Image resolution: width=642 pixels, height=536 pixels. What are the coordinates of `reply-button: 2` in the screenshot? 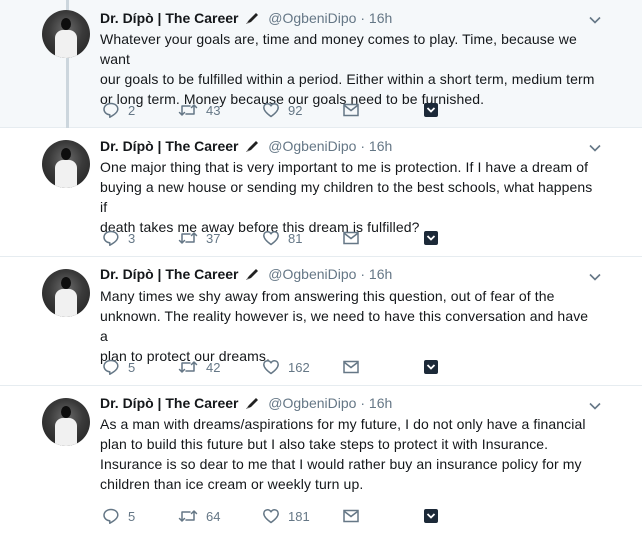 It's located at (140, 110).